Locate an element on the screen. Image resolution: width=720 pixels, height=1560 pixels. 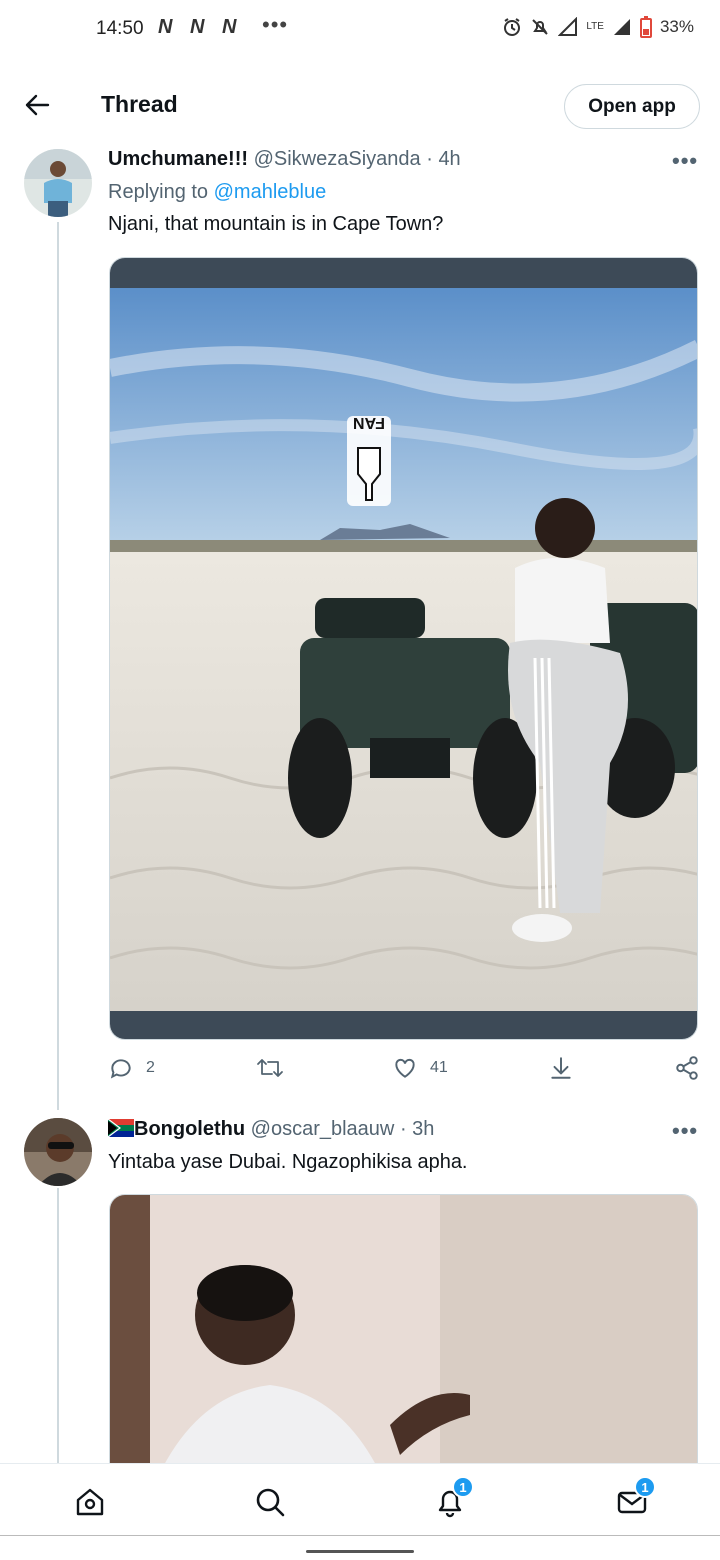
tweet-text: Yintaba yase Dubai. Ngazophikisa apha. is located at coordinates (288, 1162).